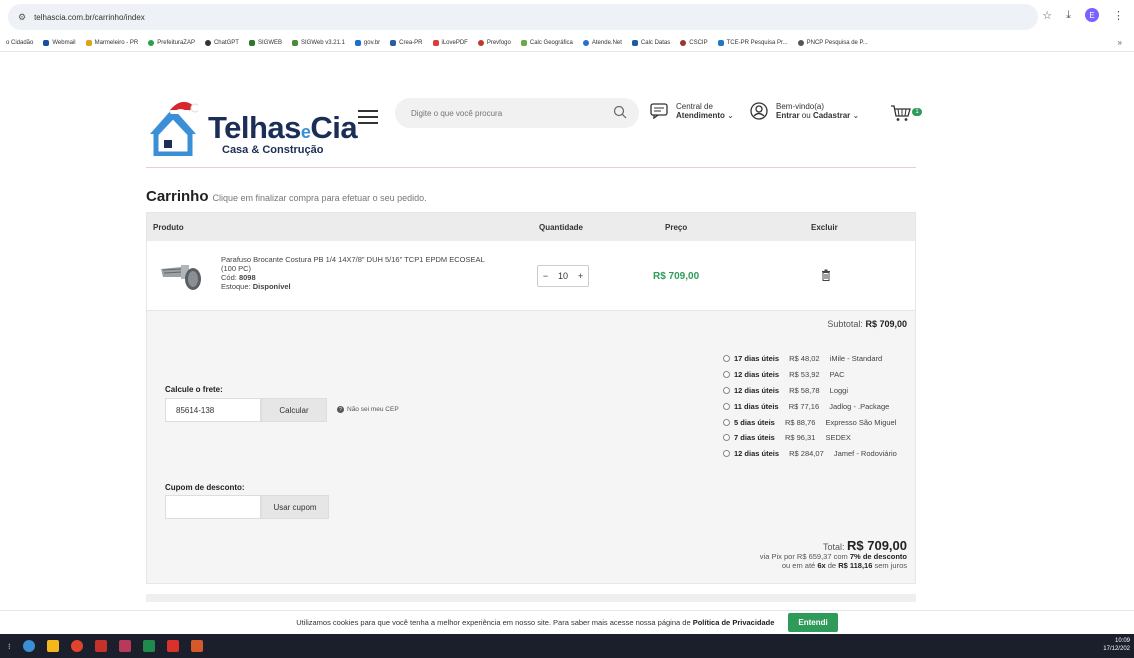 The width and height of the screenshot is (1134, 658). I want to click on col-produto: Produto, so click(168, 227).